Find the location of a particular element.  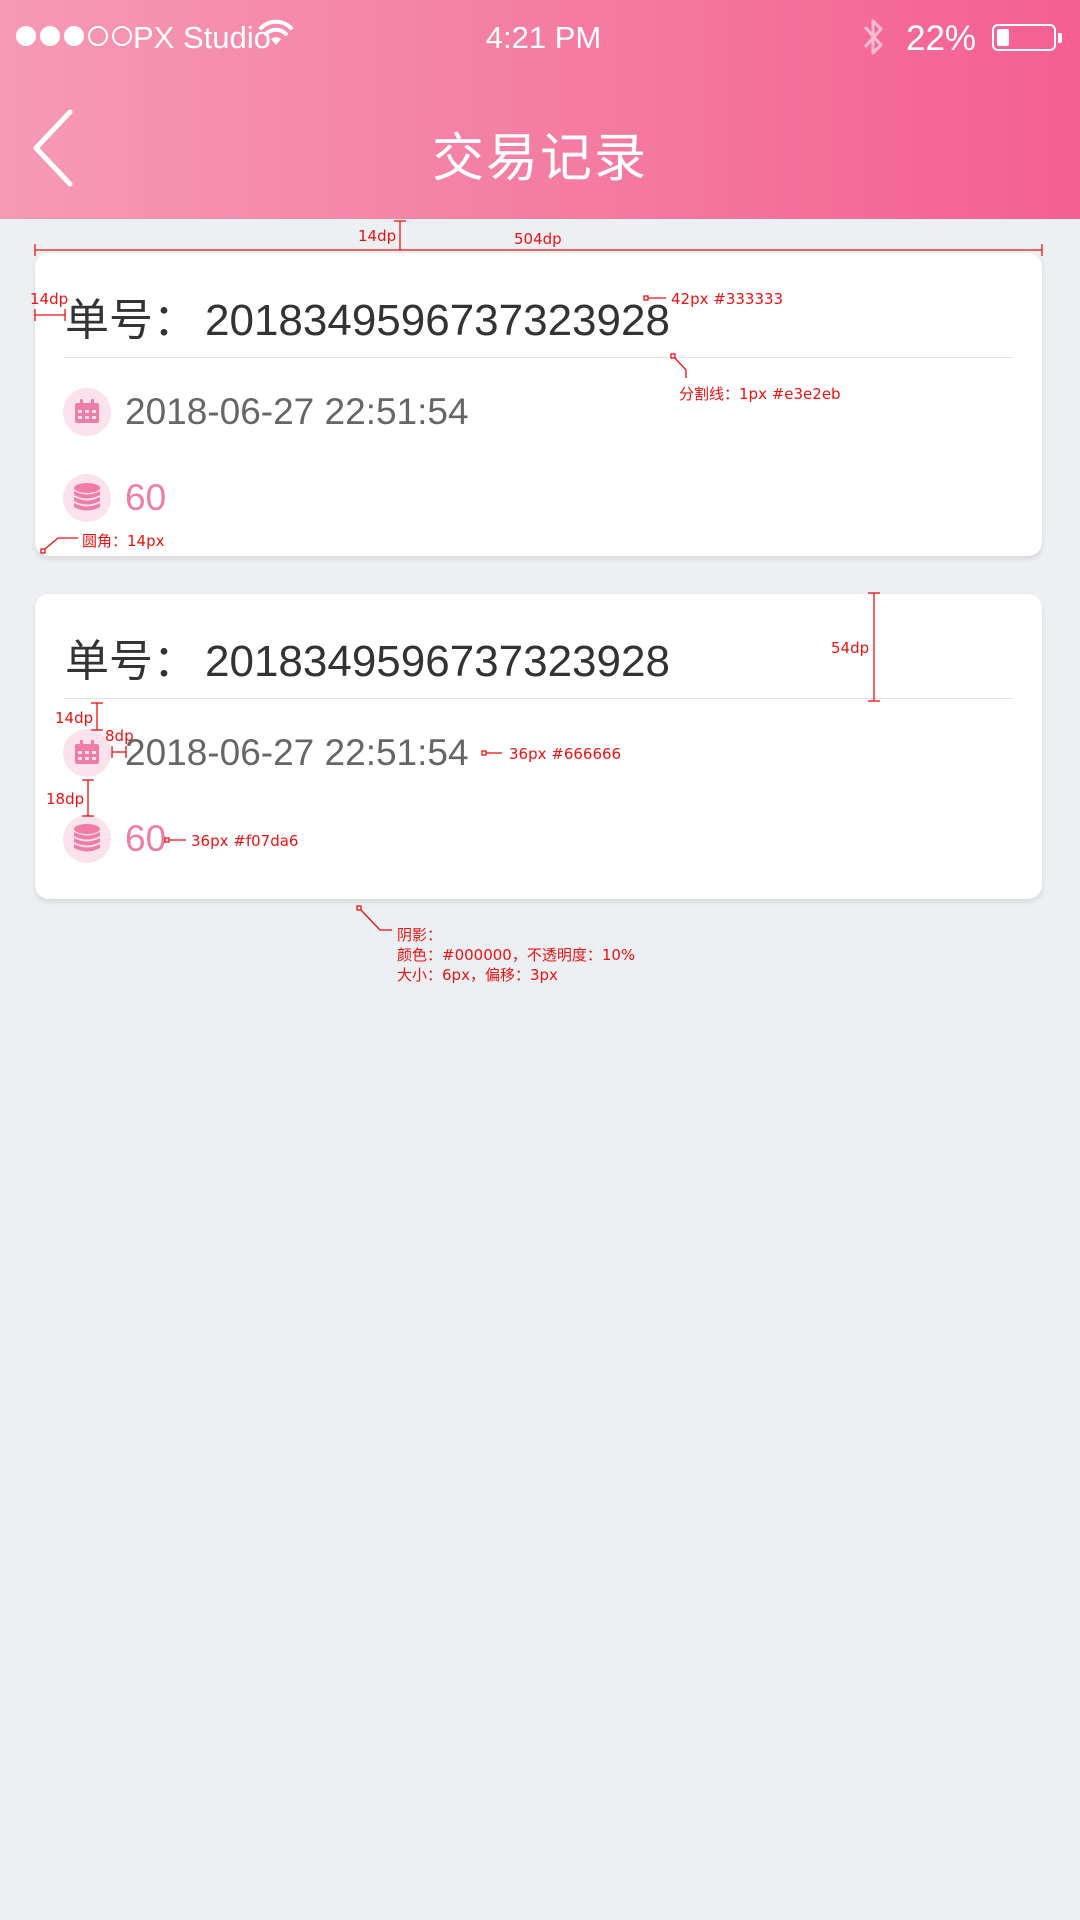

annotation-label: 42px #333333 is located at coordinates (727, 299).